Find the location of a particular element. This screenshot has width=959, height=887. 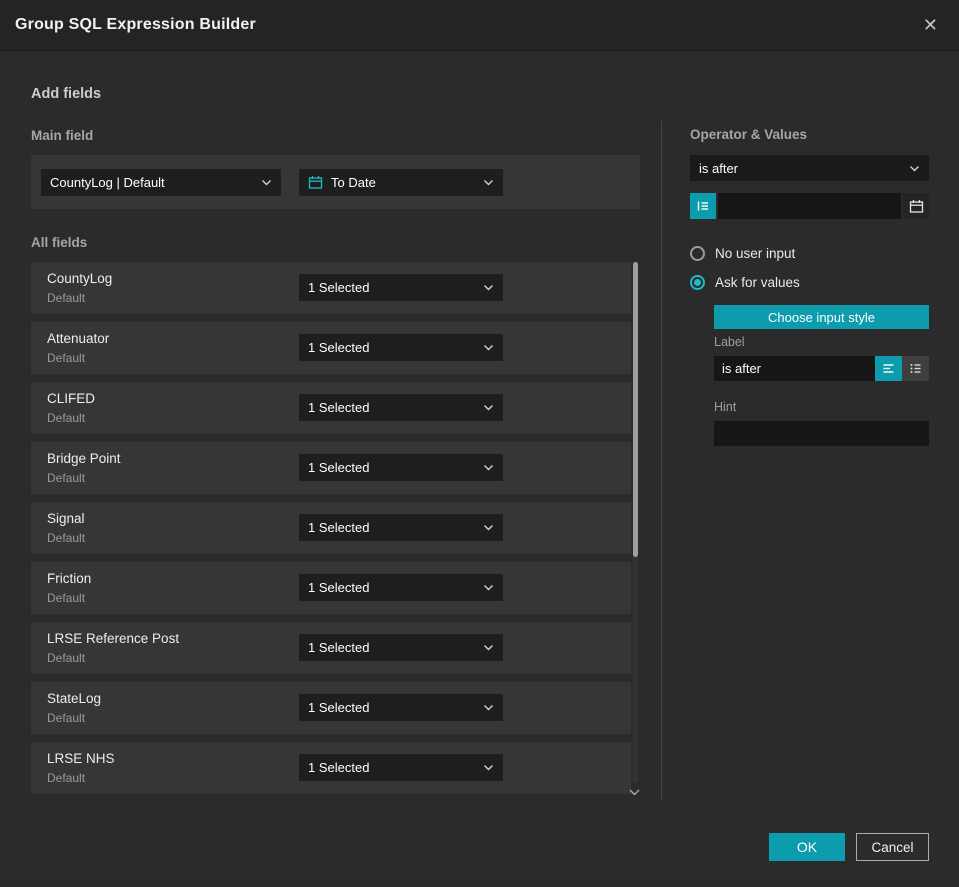

field-row: LRSE Reference Post Default 1 Selected is located at coordinates (331, 648).